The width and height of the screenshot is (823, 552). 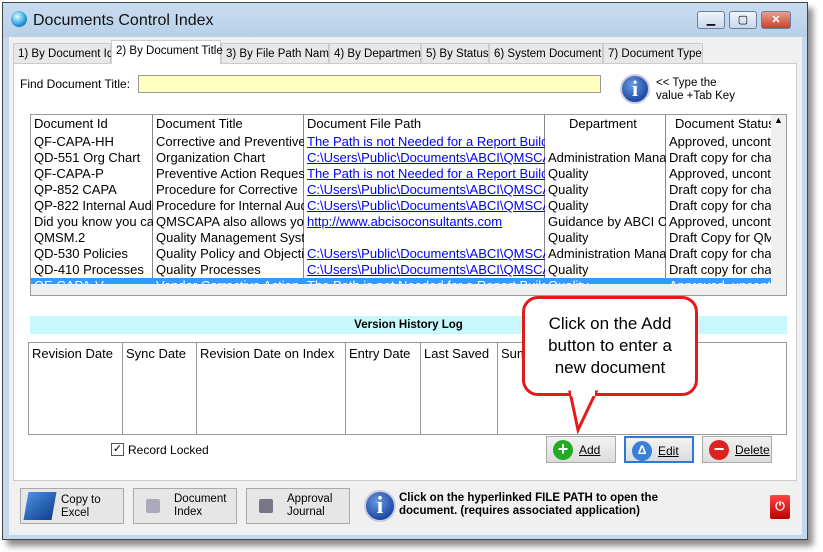 I want to click on cell-document-id: QF-CAPA-P, so click(x=69, y=173).